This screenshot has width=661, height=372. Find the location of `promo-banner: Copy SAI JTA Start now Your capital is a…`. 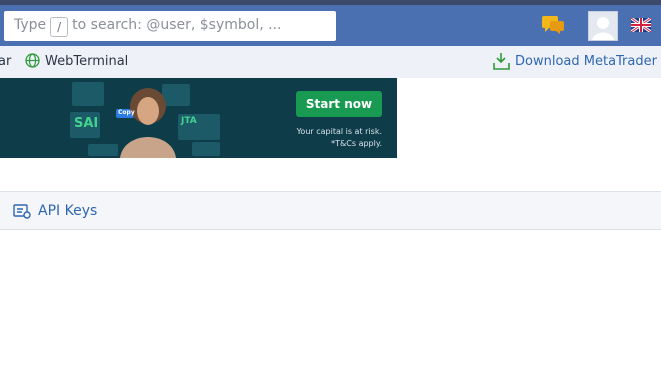

promo-banner: Copy SAI JTA Start now Your capital is a… is located at coordinates (198, 118).